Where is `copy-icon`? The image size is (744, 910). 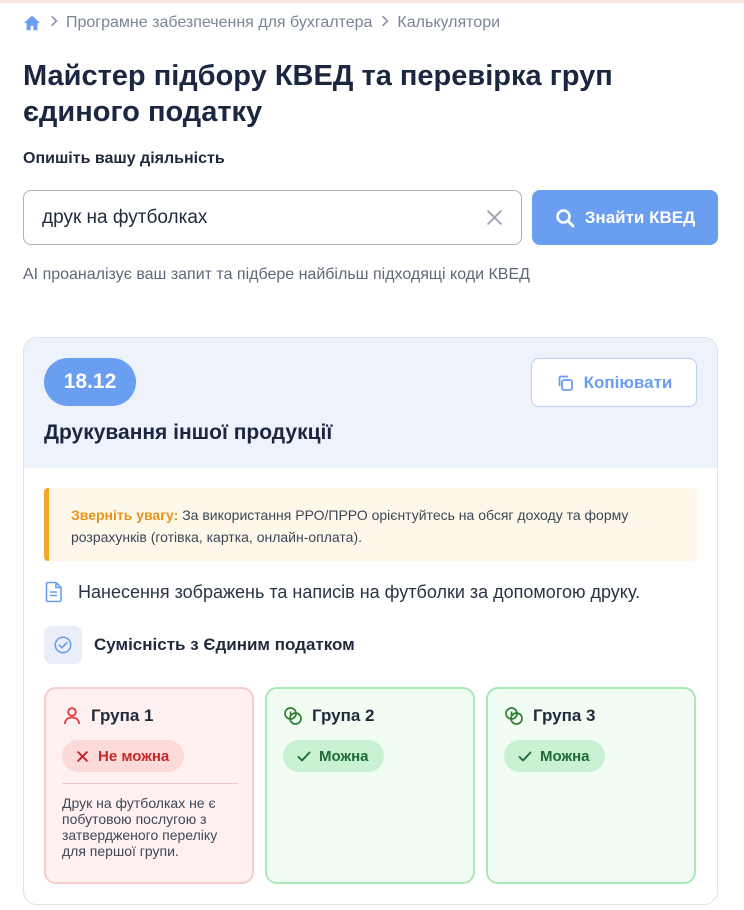 copy-icon is located at coordinates (565, 383).